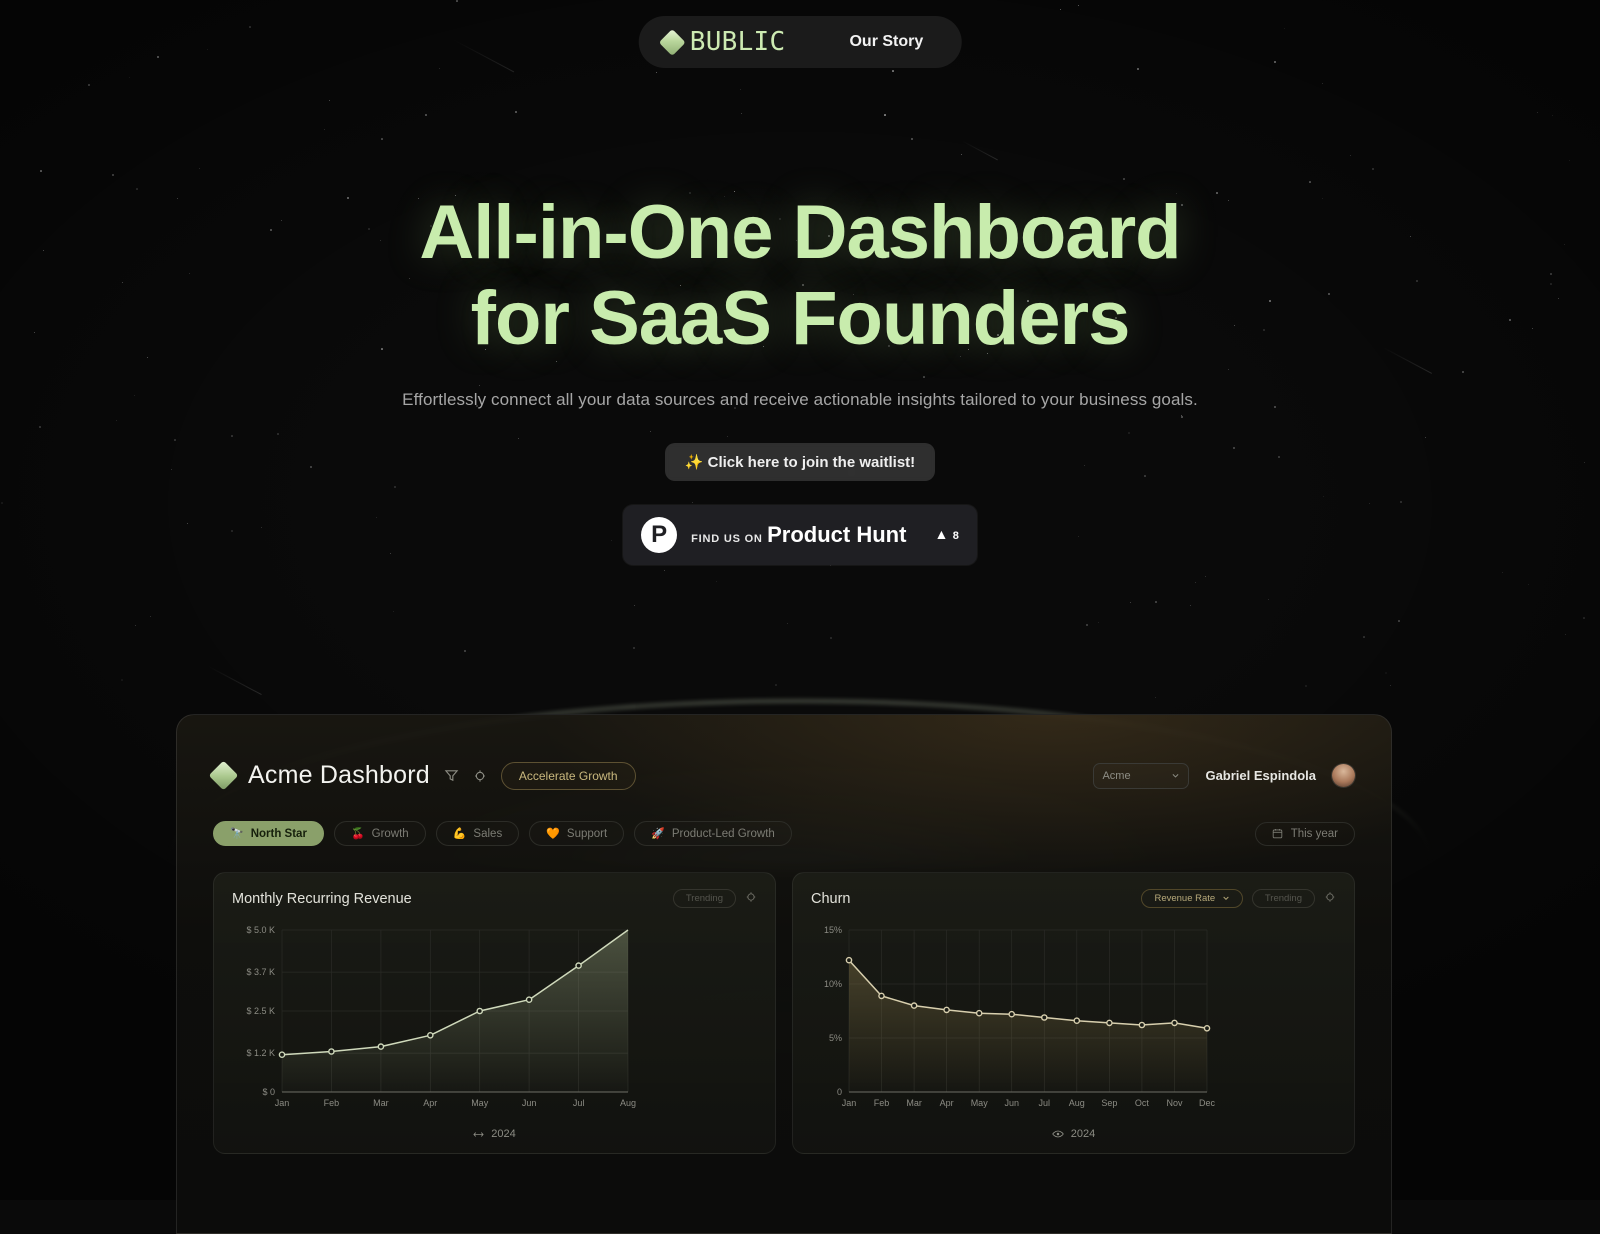 The height and width of the screenshot is (1234, 1600). I want to click on tab-emoji-icon: 💪, so click(459, 834).